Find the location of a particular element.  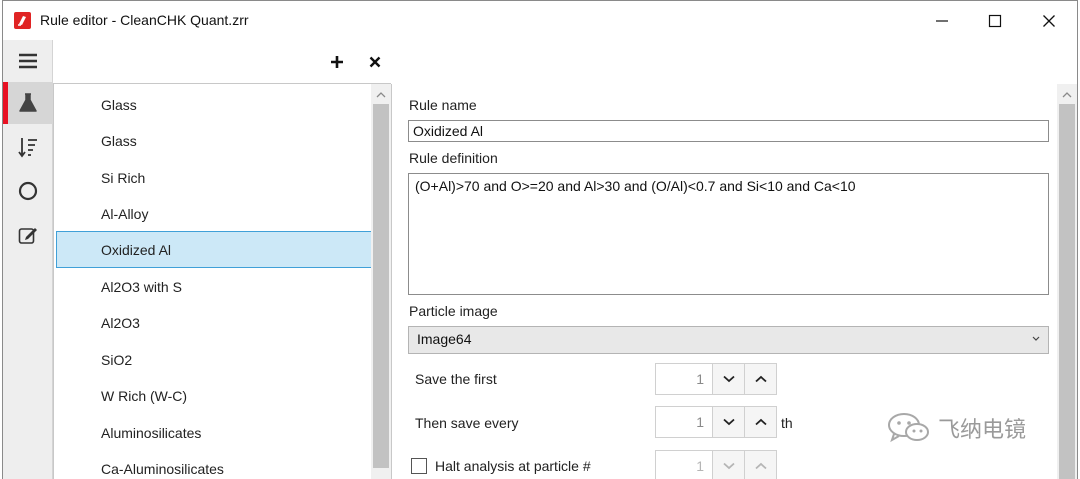

add-rule-button is located at coordinates (337, 62).